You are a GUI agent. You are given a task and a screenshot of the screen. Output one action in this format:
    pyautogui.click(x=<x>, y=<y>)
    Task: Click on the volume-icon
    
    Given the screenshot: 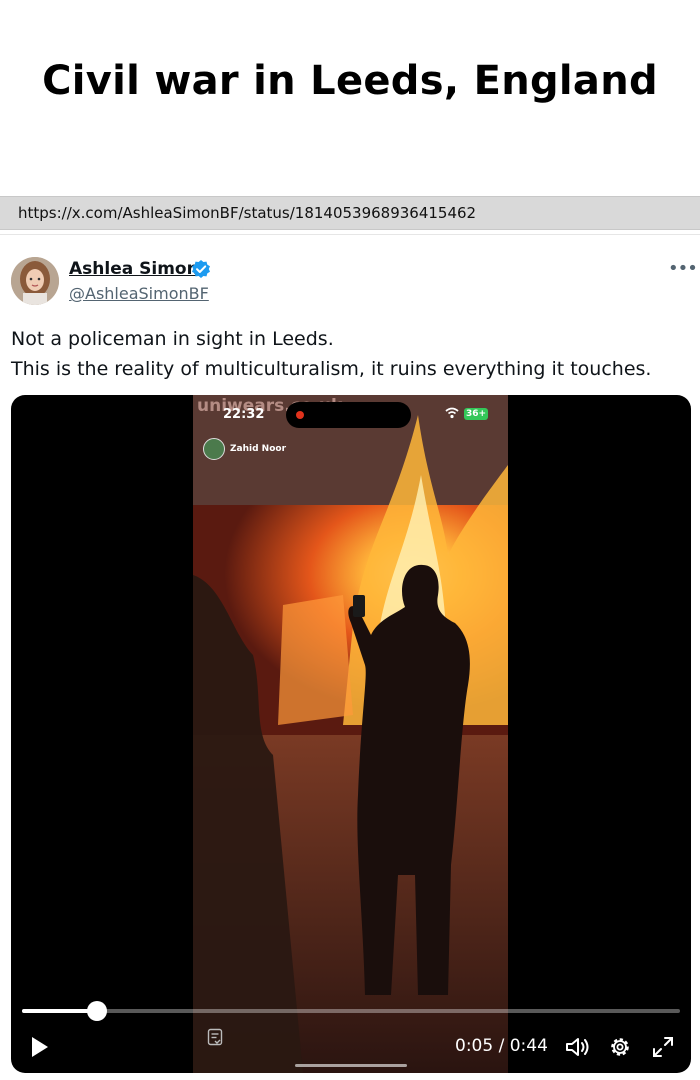 What is the action you would take?
    pyautogui.click(x=577, y=1047)
    